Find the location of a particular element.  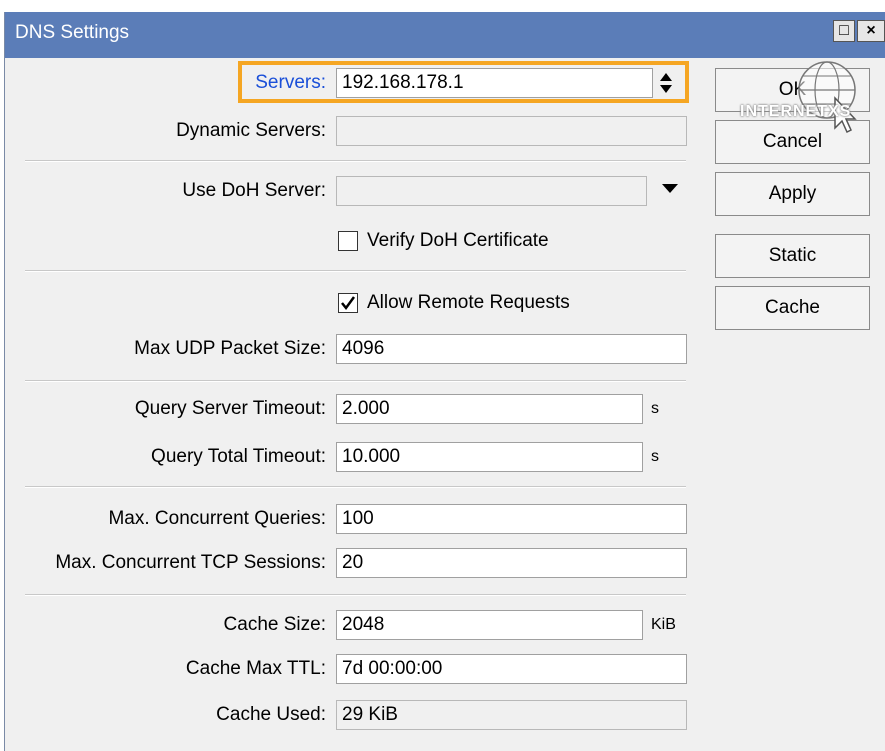

verify-doh-checkbox is located at coordinates (348, 241).